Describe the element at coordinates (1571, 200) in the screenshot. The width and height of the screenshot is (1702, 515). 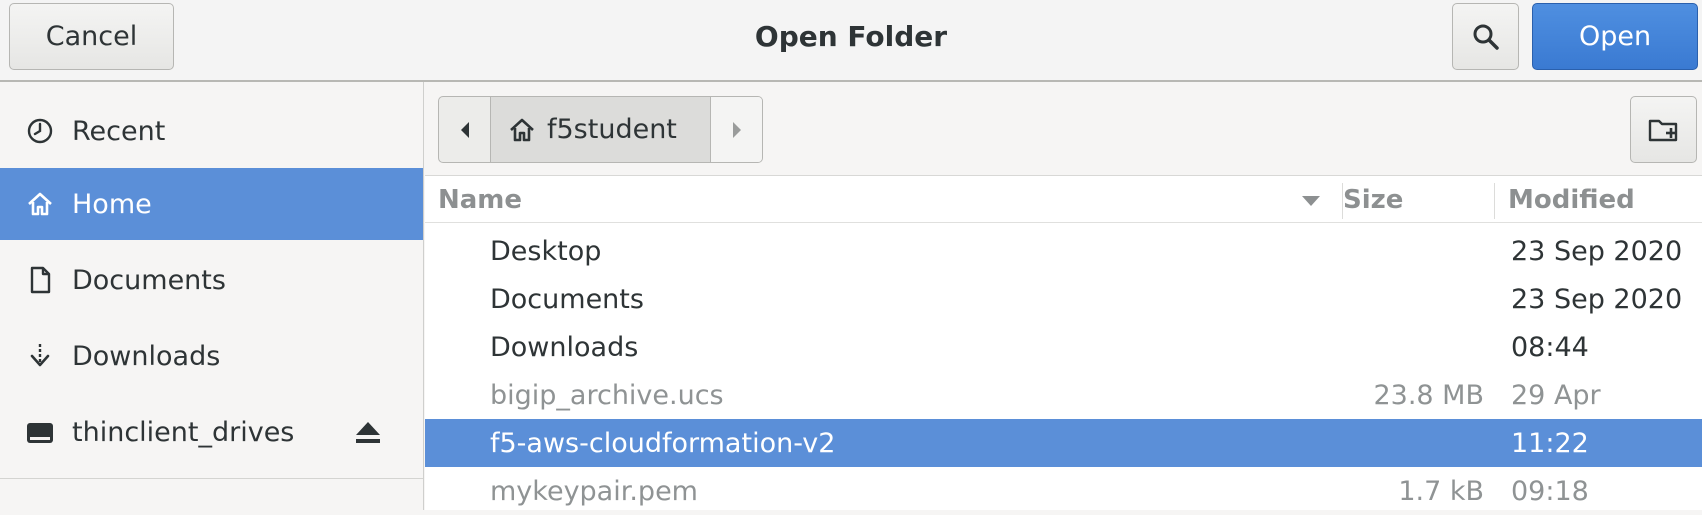
I see `column-header-modified: Modified` at that location.